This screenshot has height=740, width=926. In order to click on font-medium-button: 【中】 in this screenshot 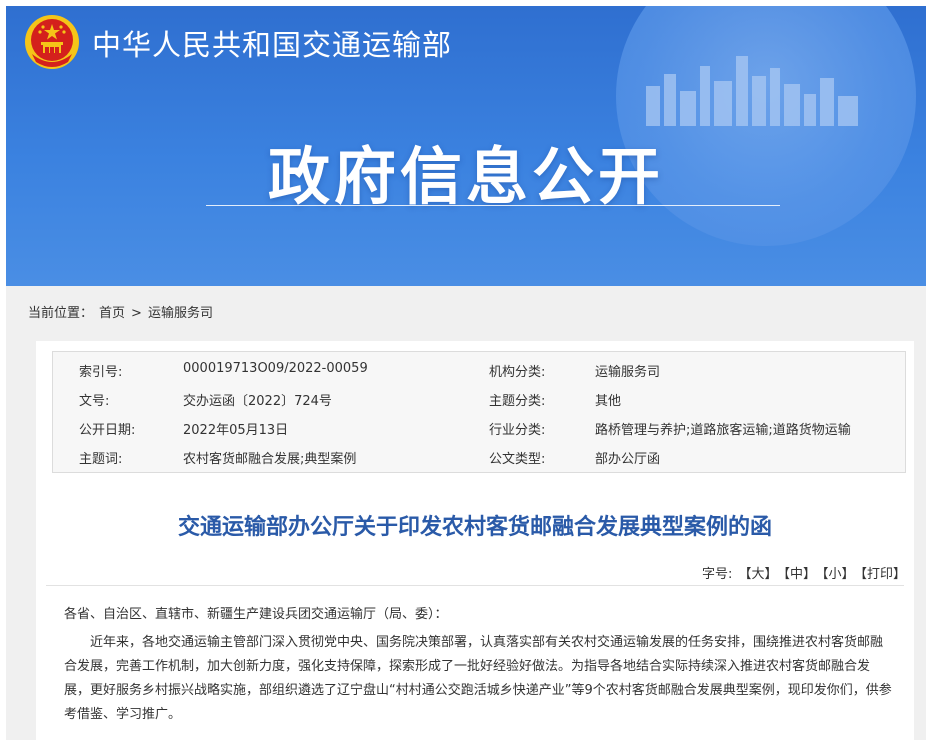, I will do `click(799, 574)`.